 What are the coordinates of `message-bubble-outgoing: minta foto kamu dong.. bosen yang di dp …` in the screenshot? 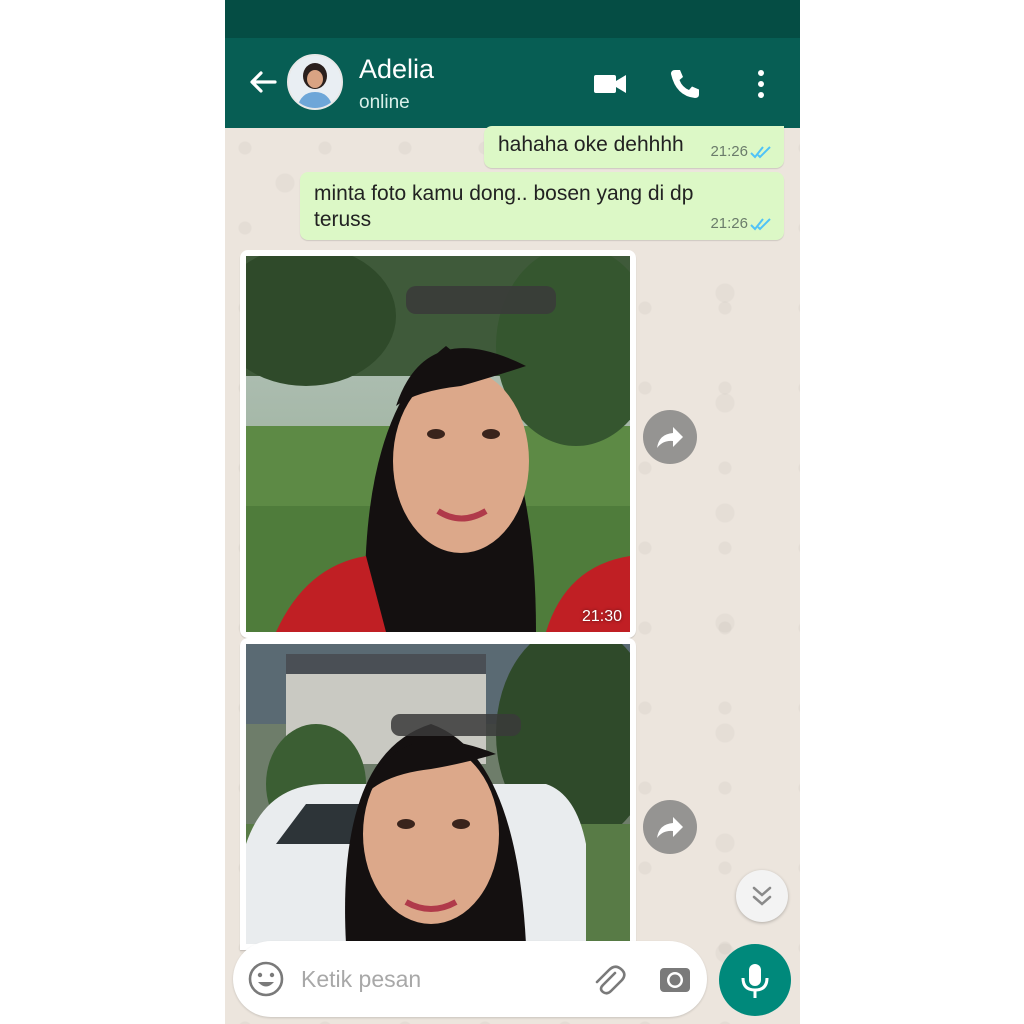 It's located at (542, 206).